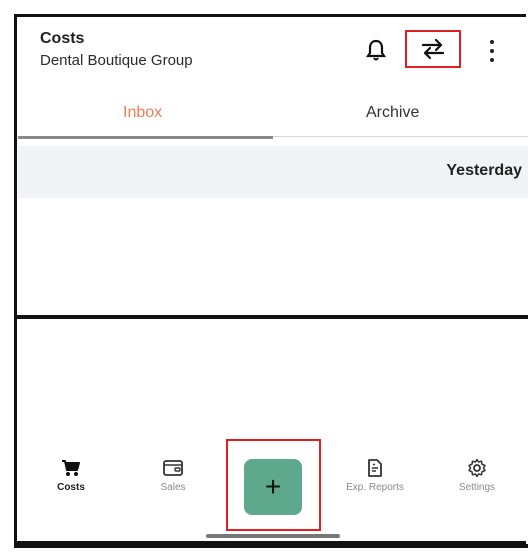 The width and height of the screenshot is (528, 552). What do you see at coordinates (71, 487) in the screenshot?
I see `nav-costs-label: Costs` at bounding box center [71, 487].